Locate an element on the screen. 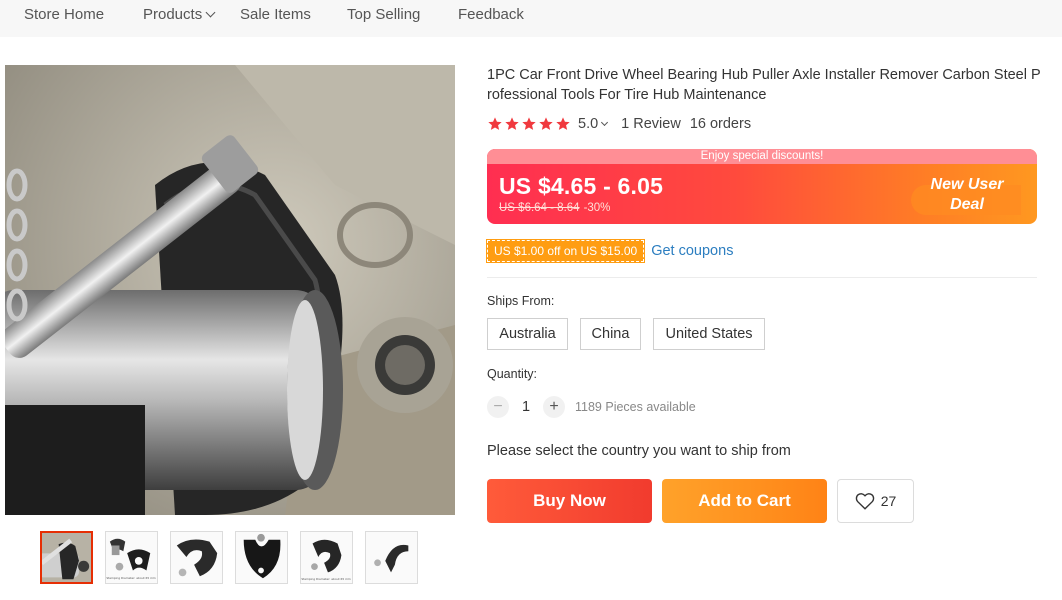 Image resolution: width=1062 pixels, height=600 pixels. quantity-label: Quantity: is located at coordinates (512, 374).